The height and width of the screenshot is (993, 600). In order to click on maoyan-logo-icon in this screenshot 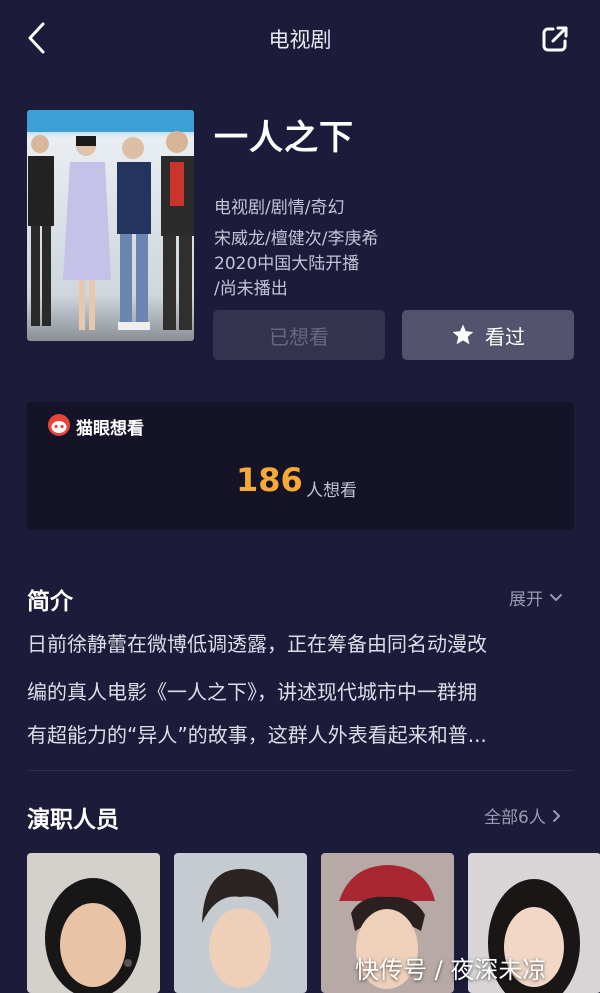, I will do `click(59, 425)`.